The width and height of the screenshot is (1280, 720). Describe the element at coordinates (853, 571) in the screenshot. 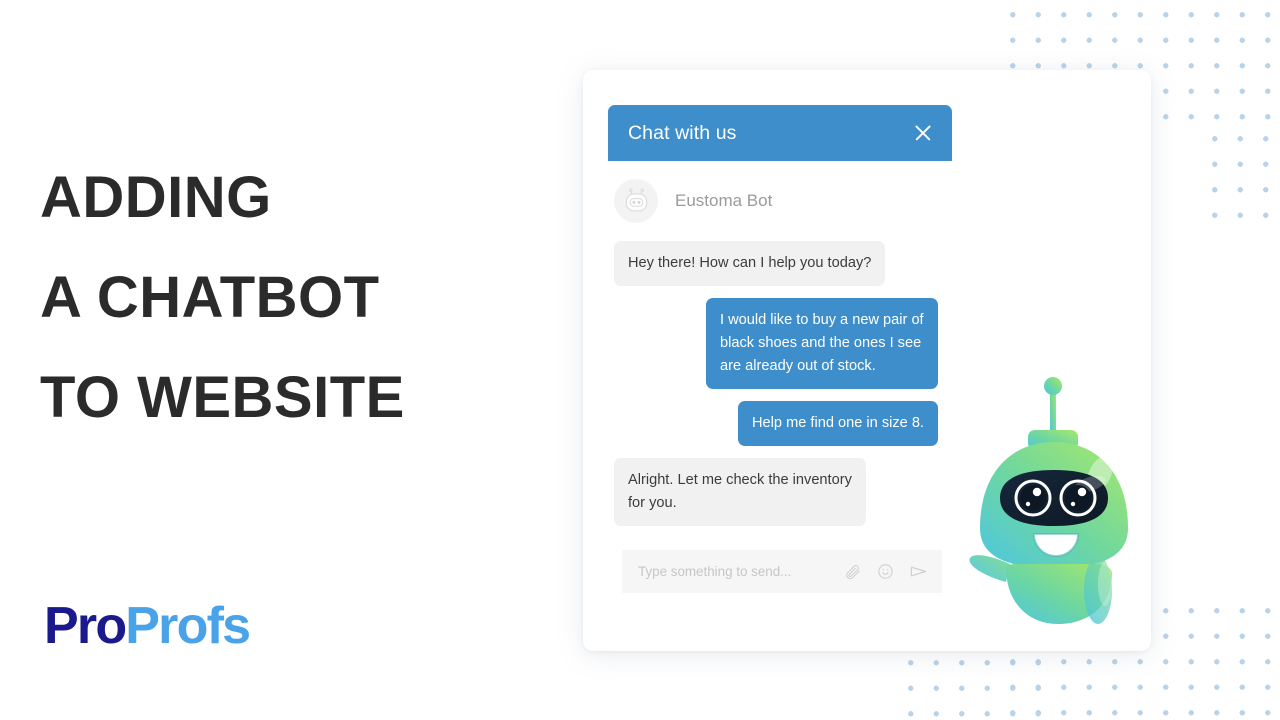

I see `attachment-icon` at that location.